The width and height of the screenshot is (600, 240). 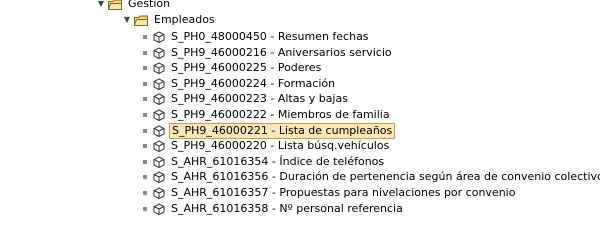 I want to click on tree-item-label: S_PH9_46000225 - Poderes, so click(x=246, y=68).